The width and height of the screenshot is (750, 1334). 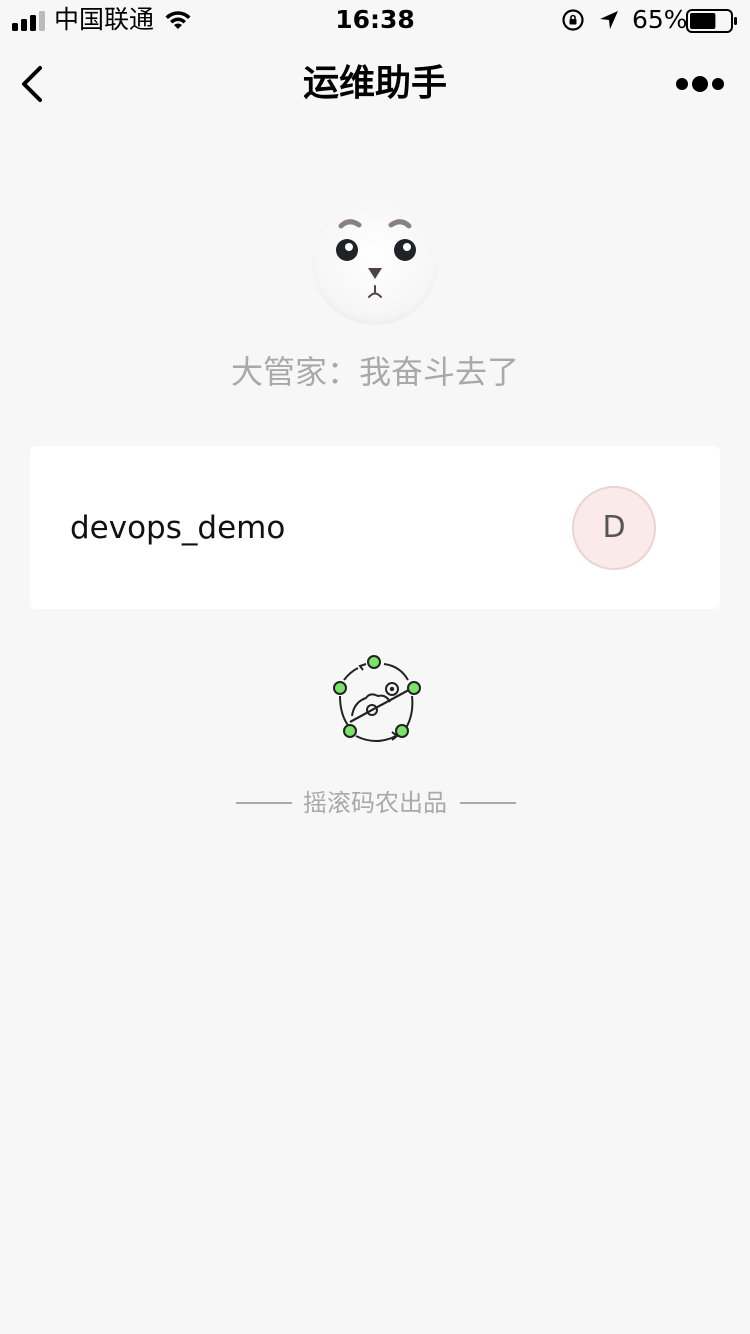 What do you see at coordinates (377, 698) in the screenshot?
I see `devops-cycle-logo-icon` at bounding box center [377, 698].